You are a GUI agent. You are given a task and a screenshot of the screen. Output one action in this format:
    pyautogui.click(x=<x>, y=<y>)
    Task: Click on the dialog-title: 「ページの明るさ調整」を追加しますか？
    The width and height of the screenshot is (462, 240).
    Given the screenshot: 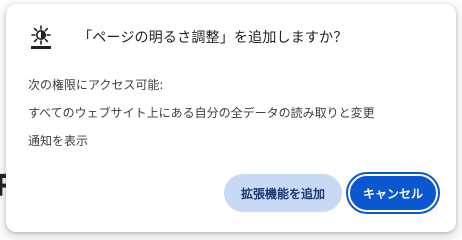 What is the action you would take?
    pyautogui.click(x=213, y=38)
    